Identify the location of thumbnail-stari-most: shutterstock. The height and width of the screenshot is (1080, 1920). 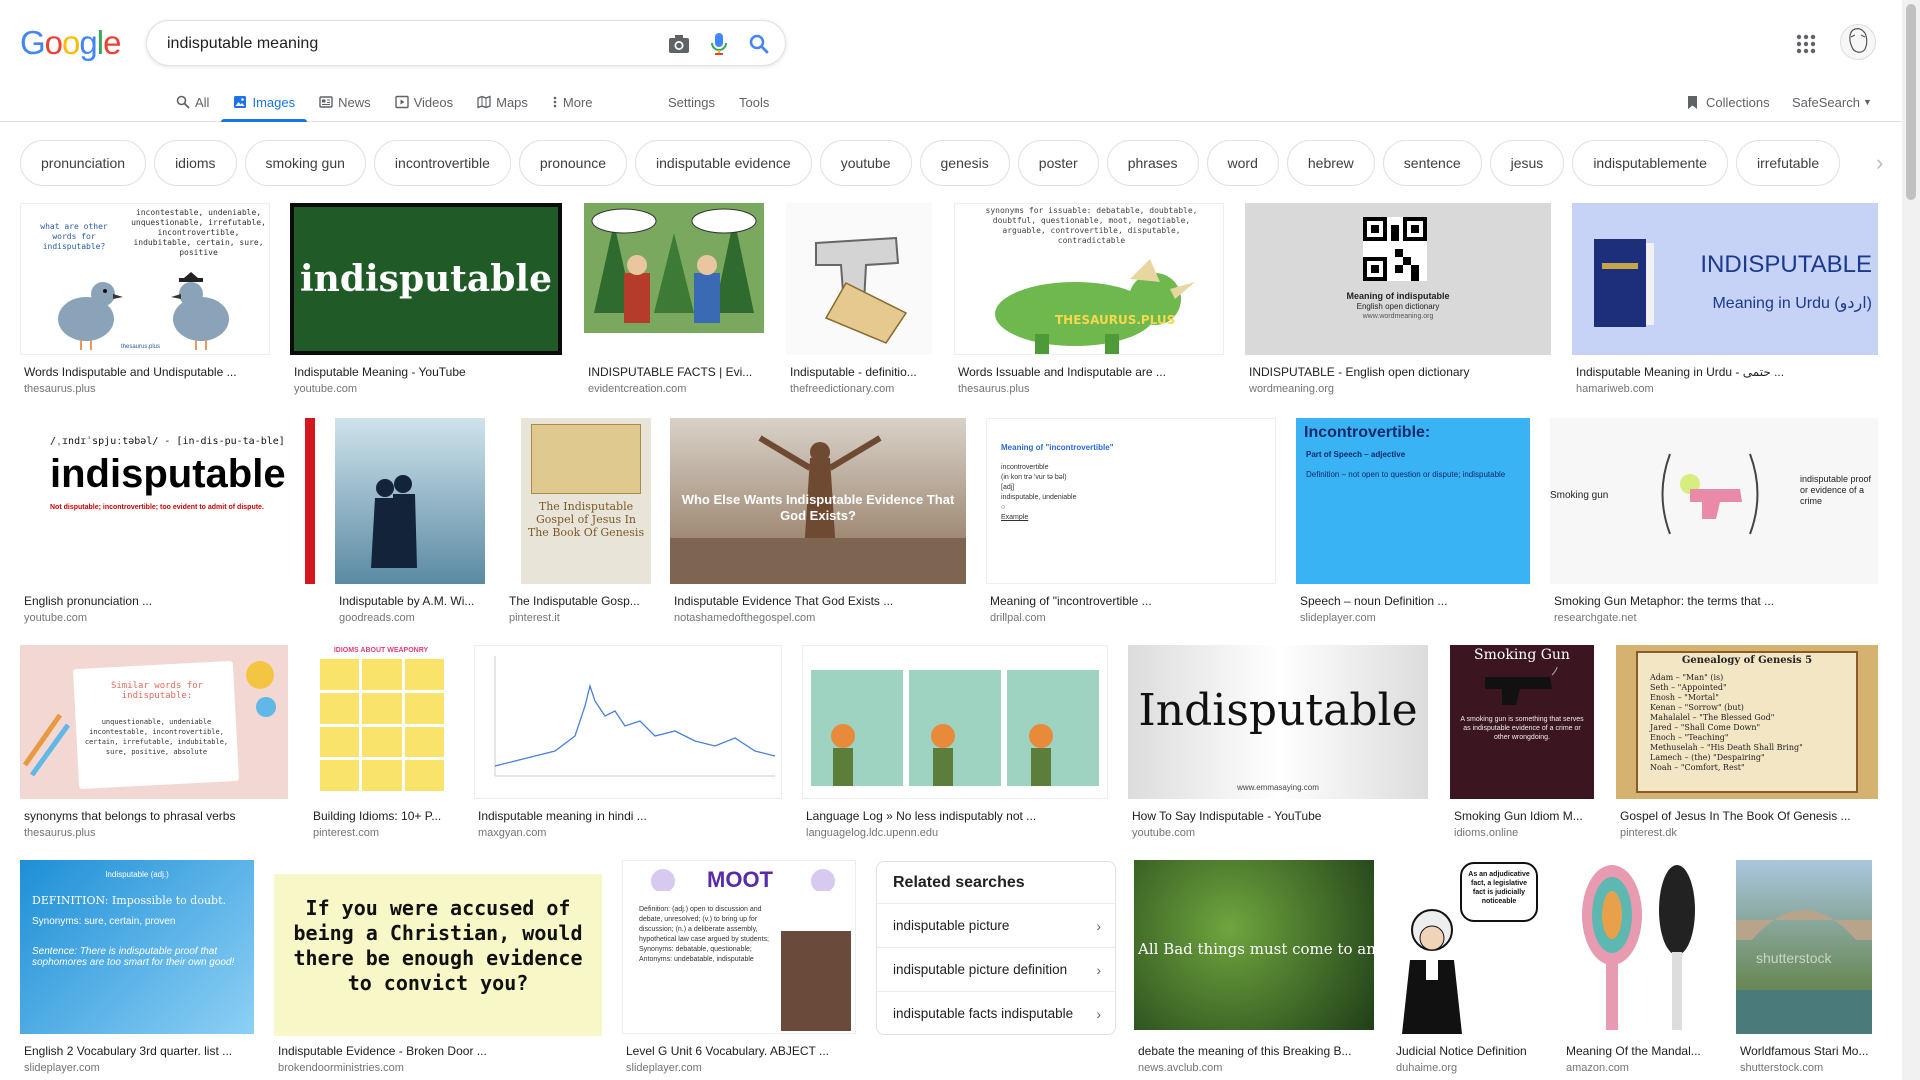
(1804, 947).